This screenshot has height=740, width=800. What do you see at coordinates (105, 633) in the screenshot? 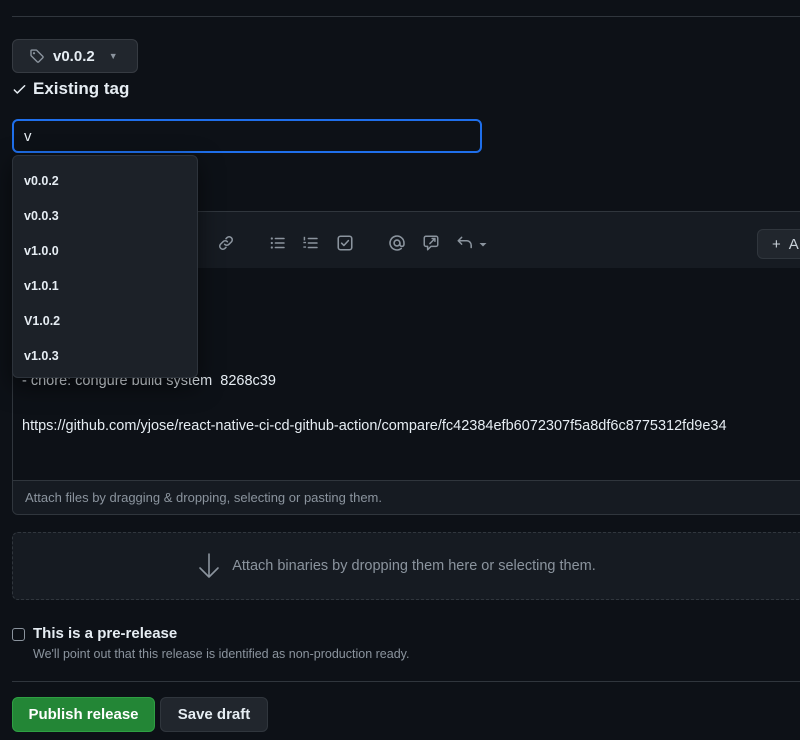
I see `prerelease-title: This is a pre-release` at bounding box center [105, 633].